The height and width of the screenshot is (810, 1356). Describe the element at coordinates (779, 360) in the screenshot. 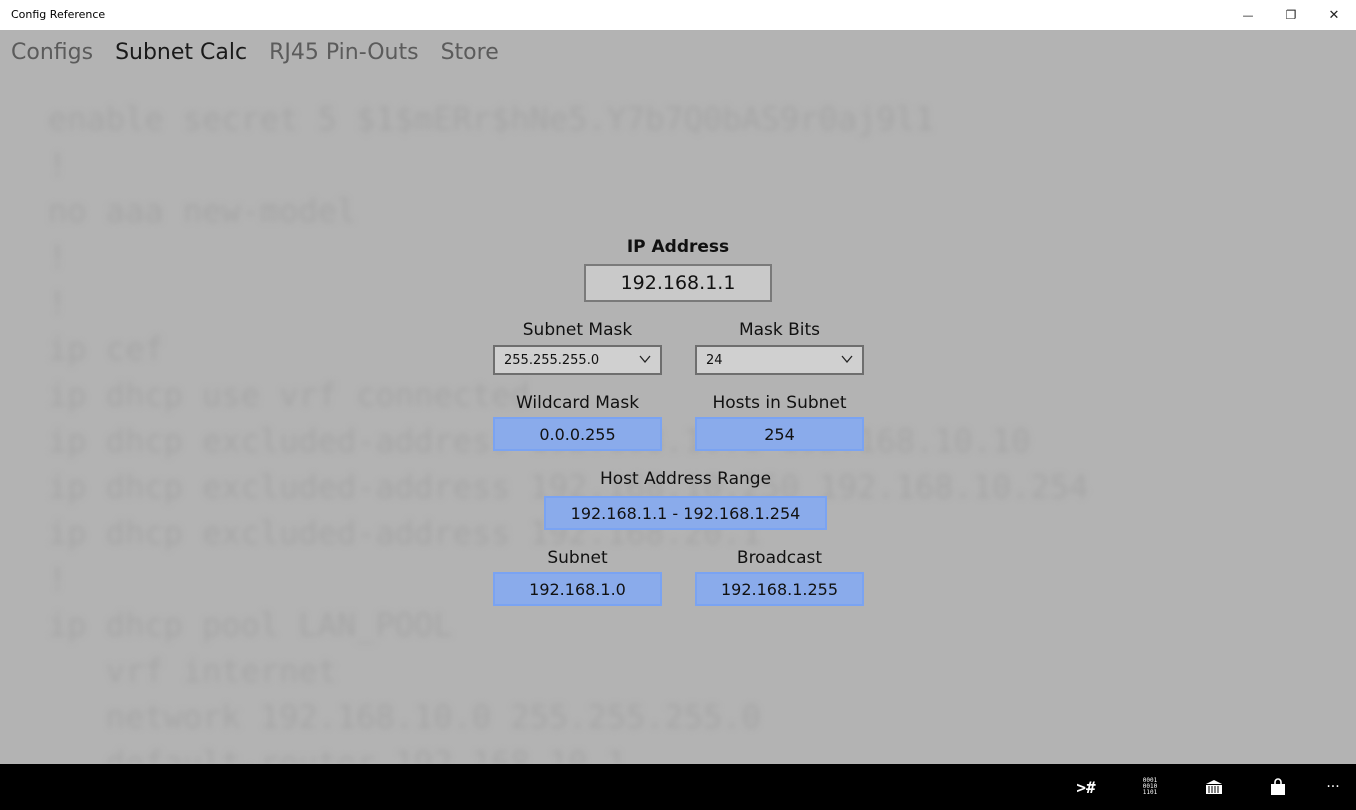

I see `mask-bits-dropdown: 24` at that location.